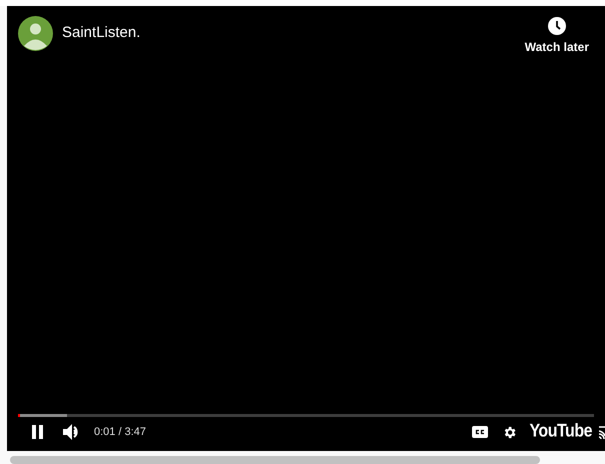 The image size is (605, 464). Describe the element at coordinates (120, 432) in the screenshot. I see `time-display: 0:01 / 3:47` at that location.